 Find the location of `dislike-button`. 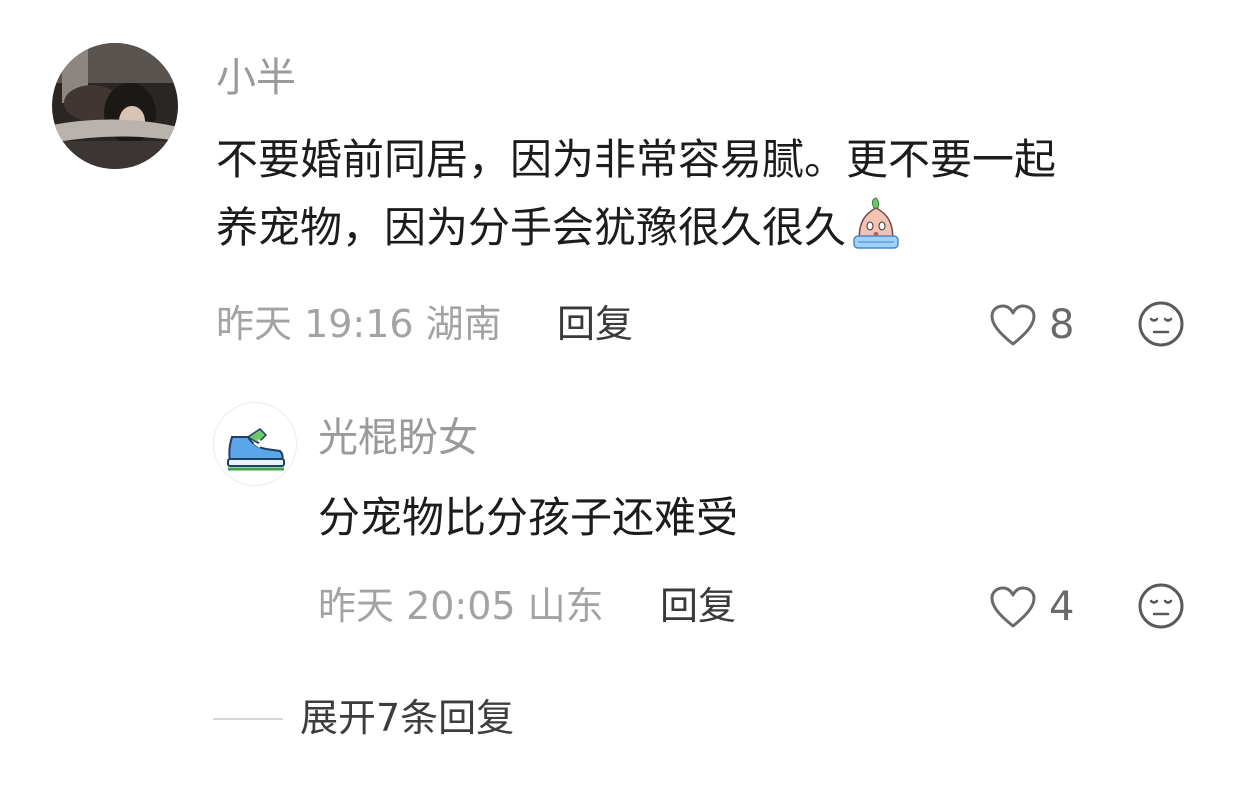

dislike-button is located at coordinates (1161, 326).